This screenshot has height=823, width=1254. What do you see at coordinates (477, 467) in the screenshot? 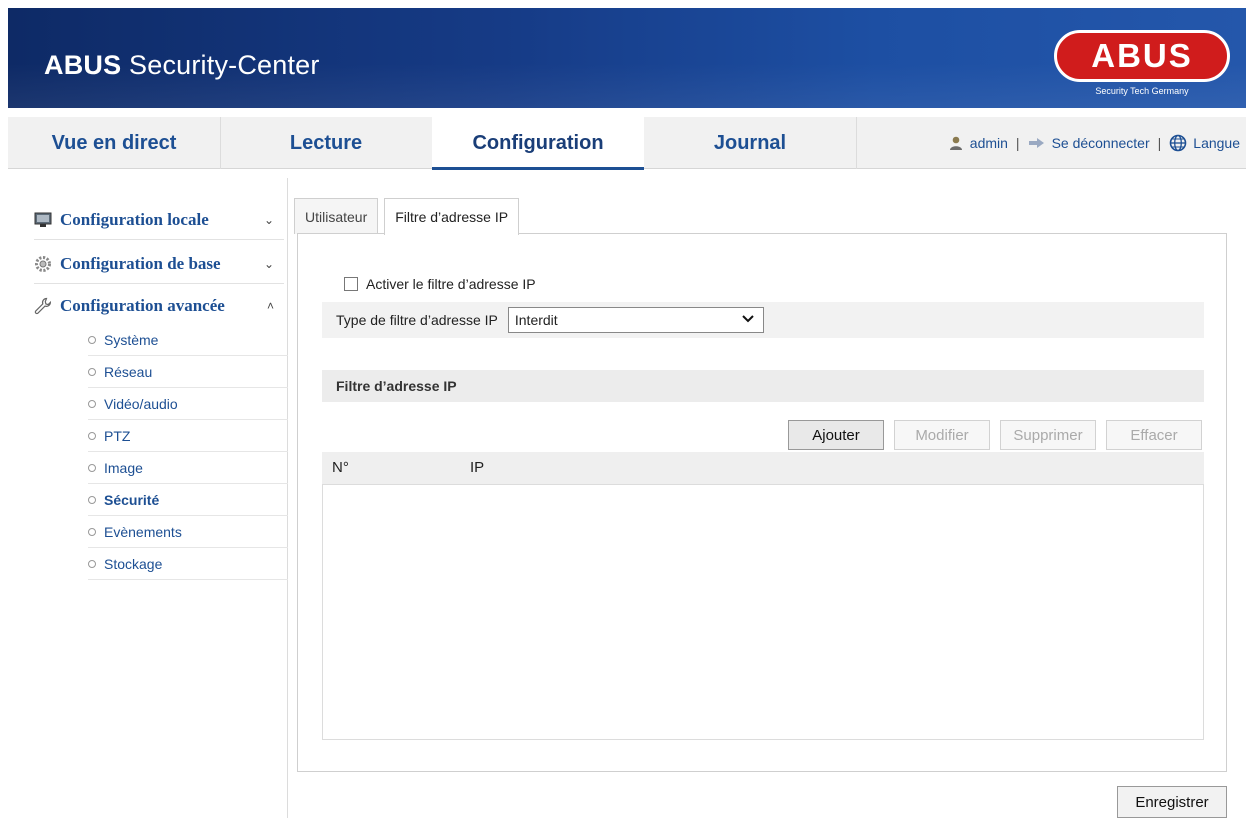
I see `column-header-ip: IP` at bounding box center [477, 467].